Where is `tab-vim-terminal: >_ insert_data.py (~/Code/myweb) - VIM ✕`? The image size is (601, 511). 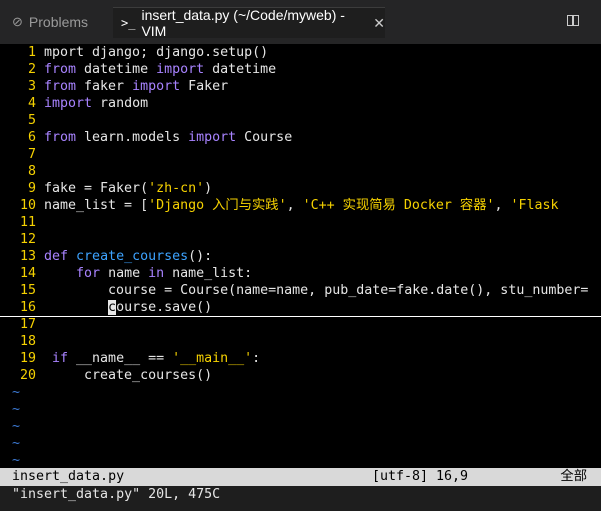
tab-vim-terminal: >_ insert_data.py (~/Code/myweb) - VIM ✕ is located at coordinates (249, 23).